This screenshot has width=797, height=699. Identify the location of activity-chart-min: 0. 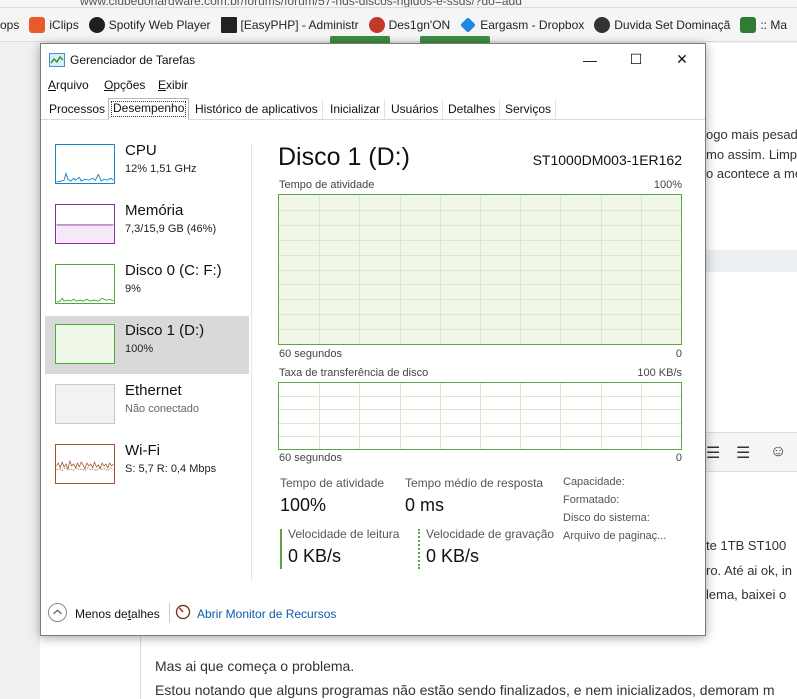
(678, 354).